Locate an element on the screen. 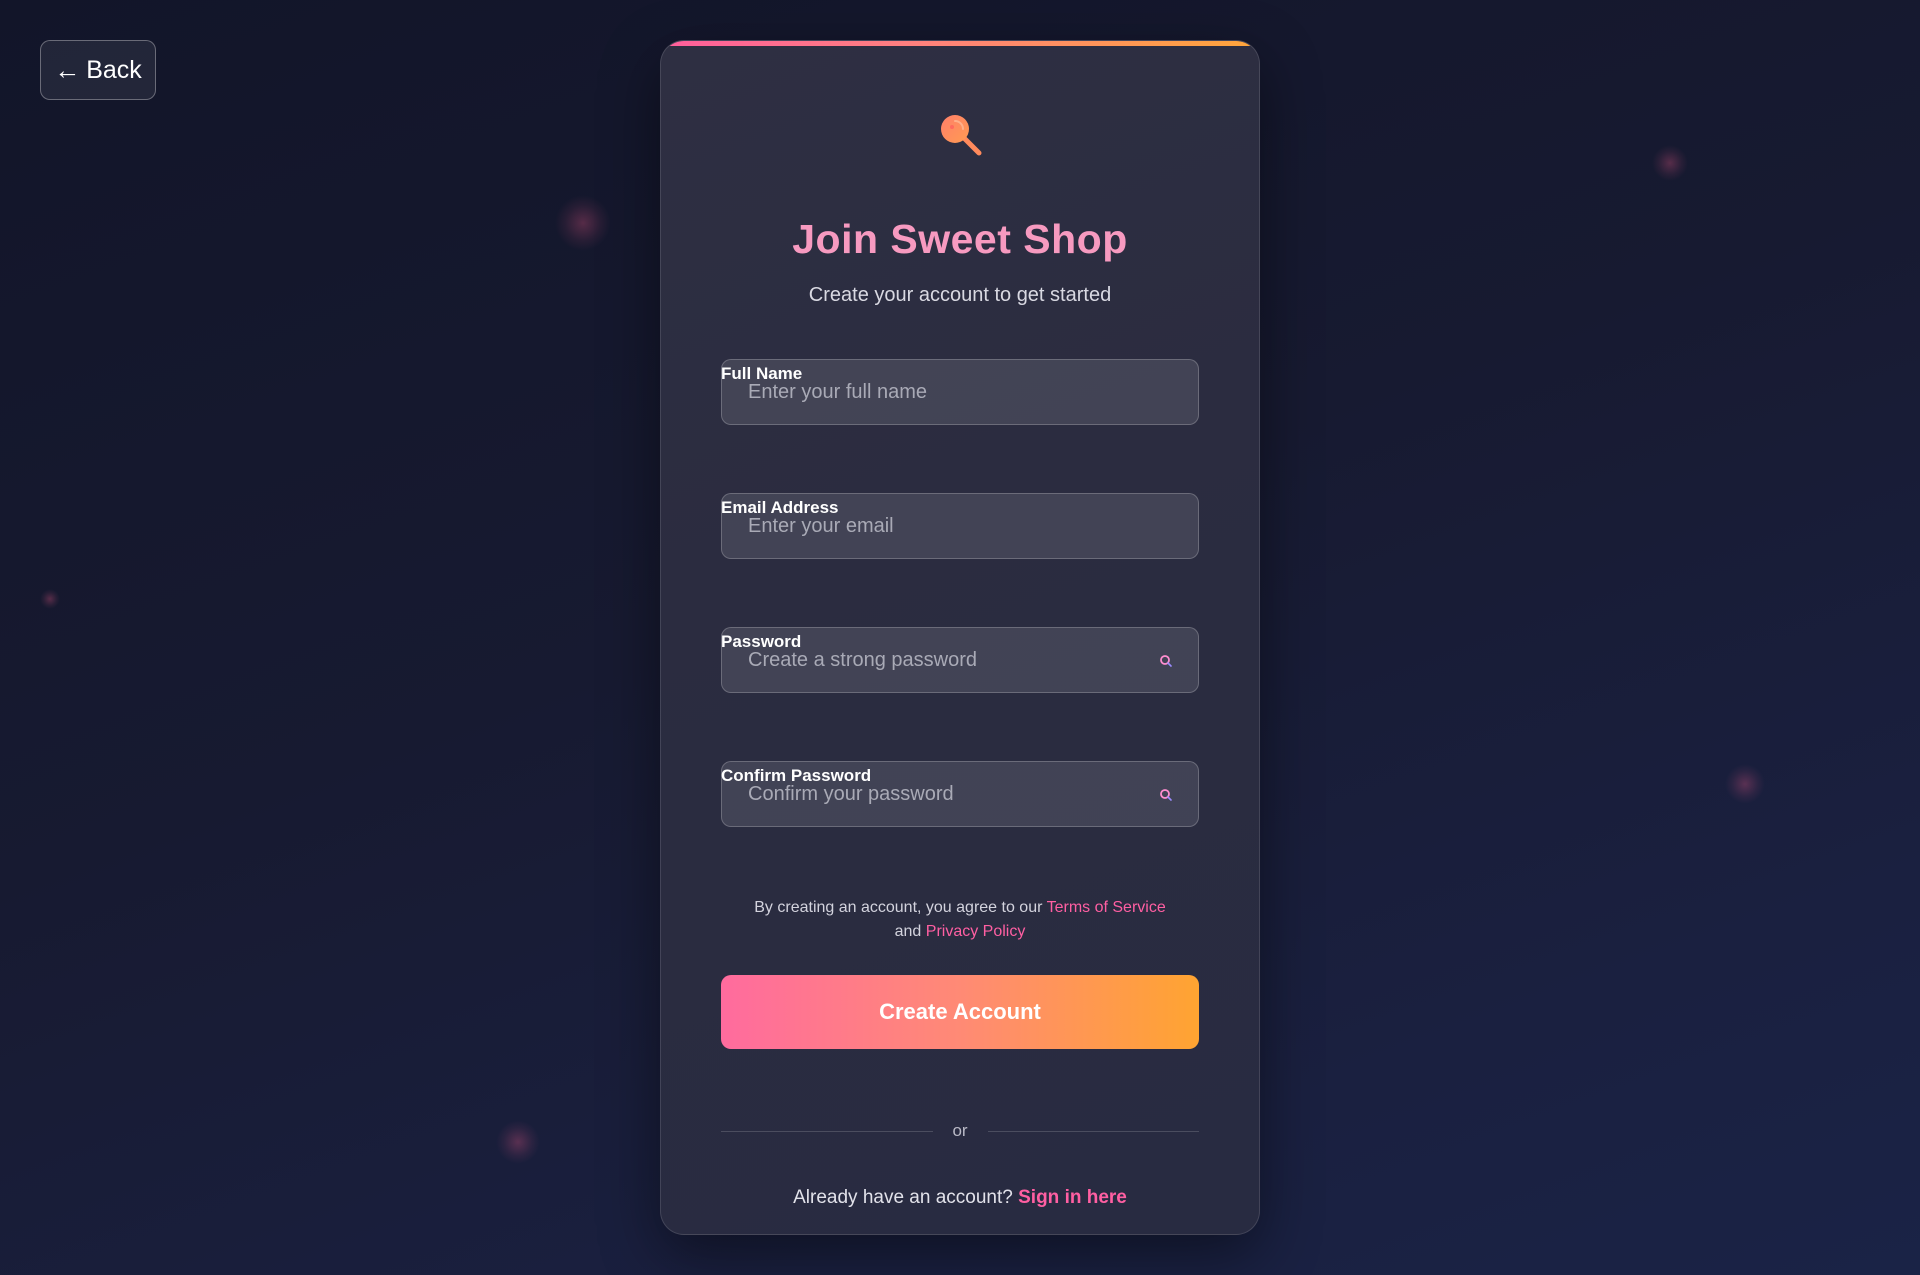  back-button-label: Back is located at coordinates (114, 69).